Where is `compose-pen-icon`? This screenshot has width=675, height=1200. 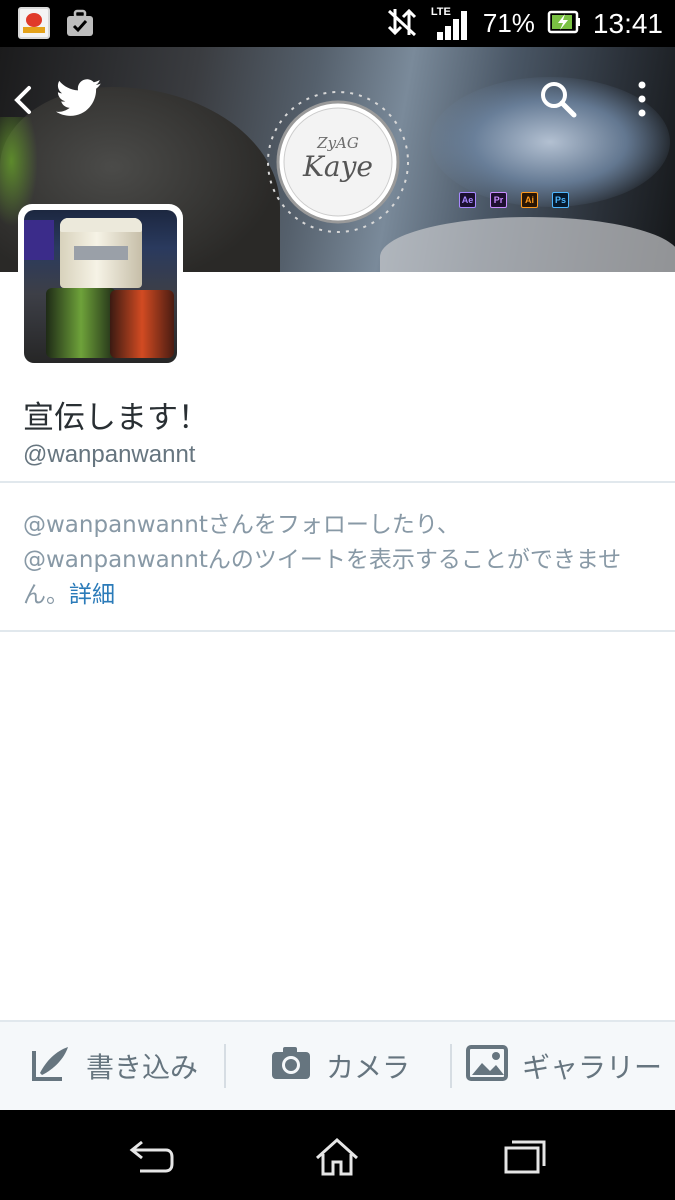
compose-pen-icon is located at coordinates (51, 1066).